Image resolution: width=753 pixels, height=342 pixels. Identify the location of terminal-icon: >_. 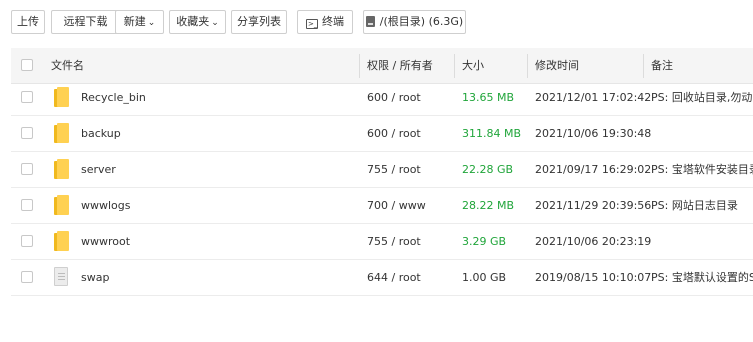
(312, 24).